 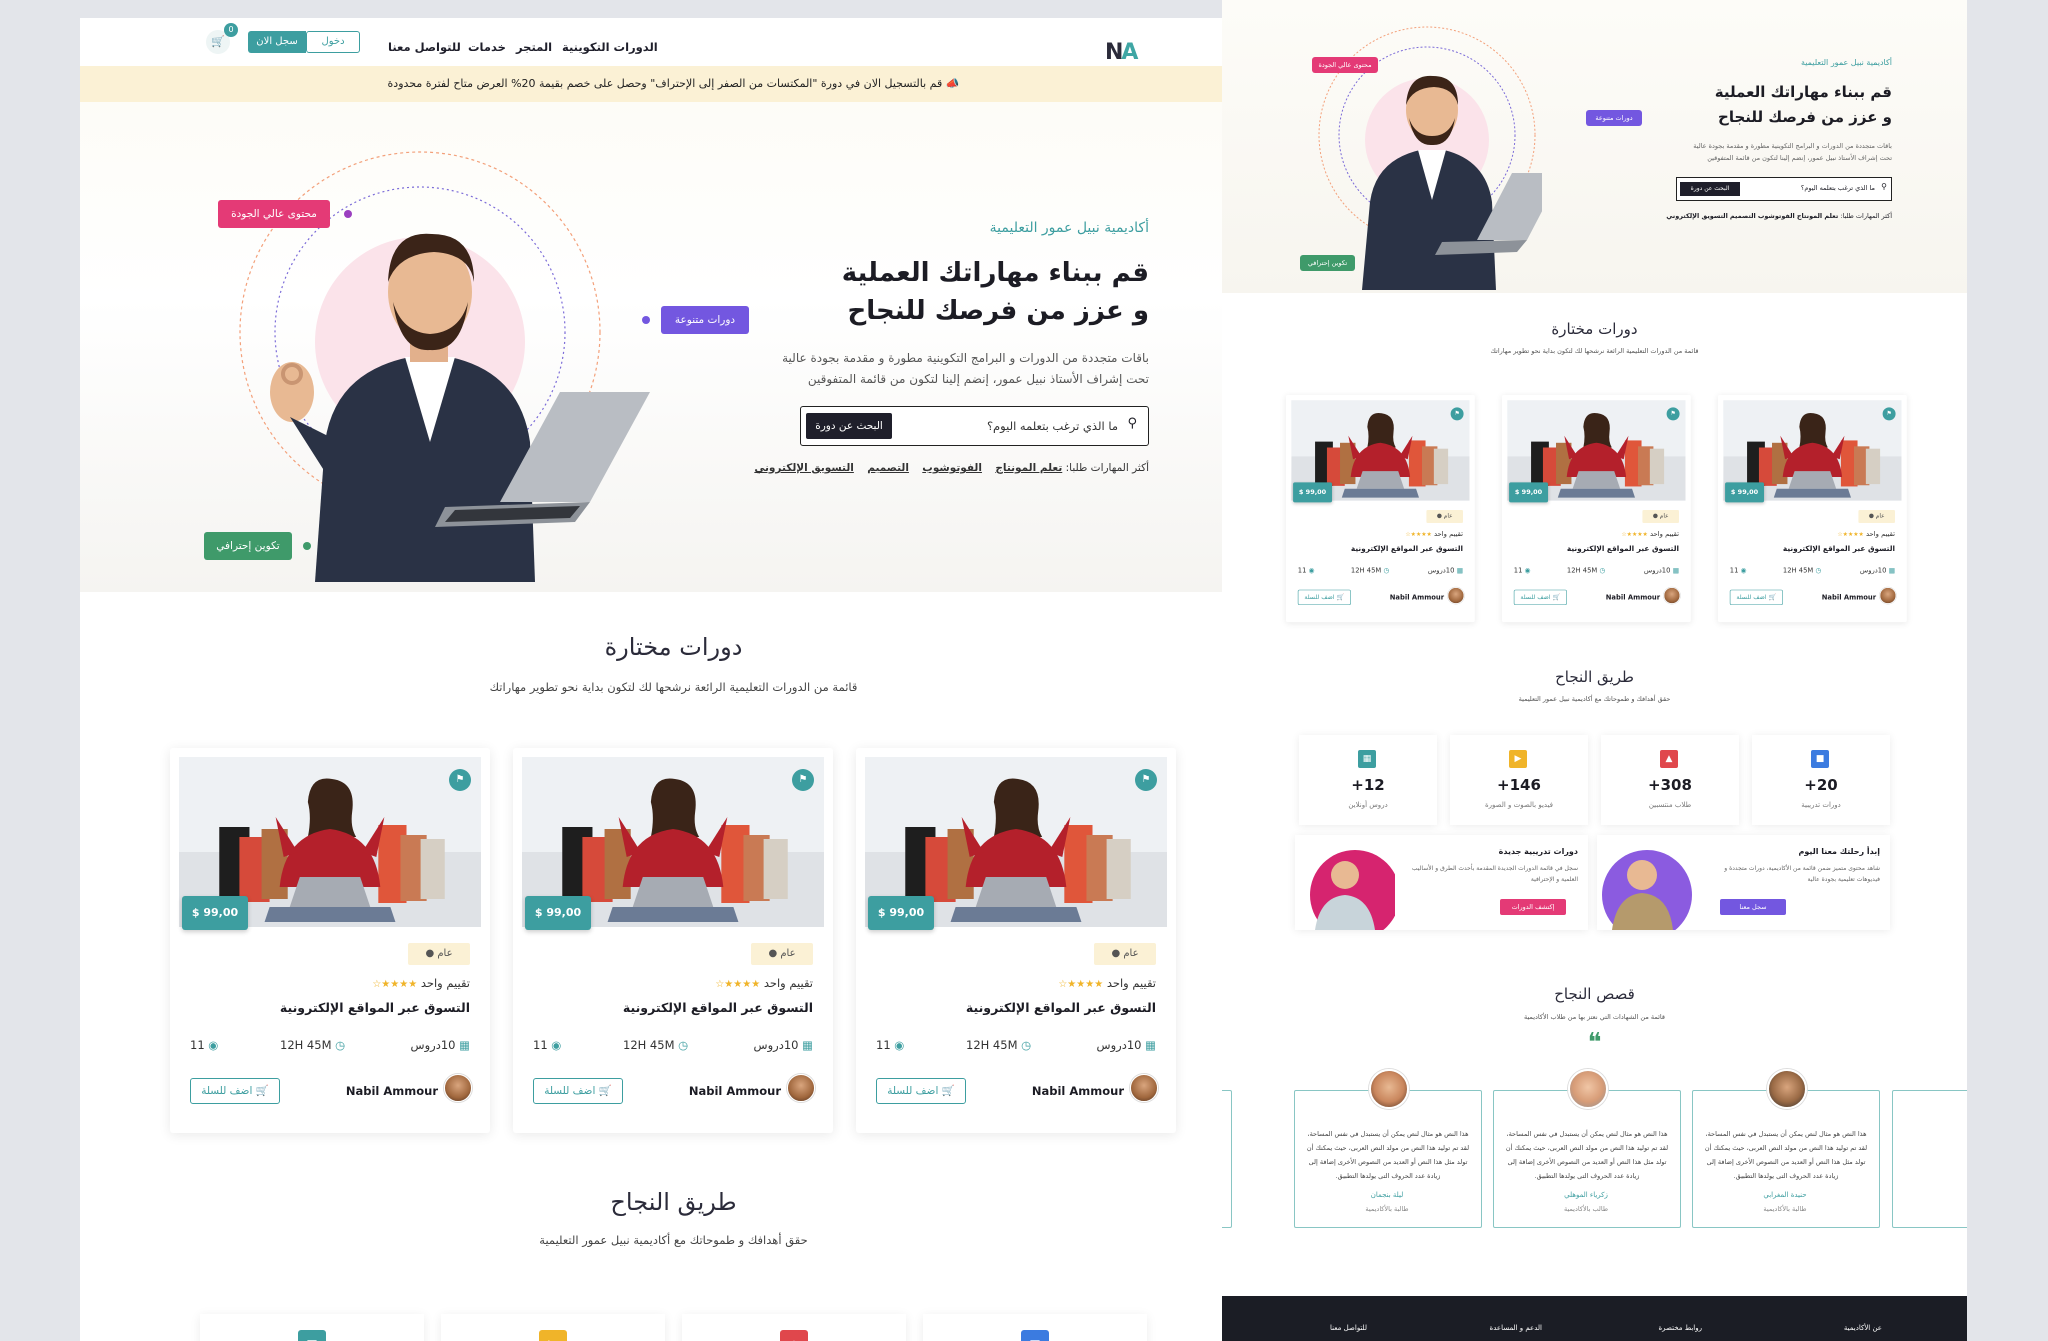 What do you see at coordinates (1588, 1089) in the screenshot?
I see `avatar` at bounding box center [1588, 1089].